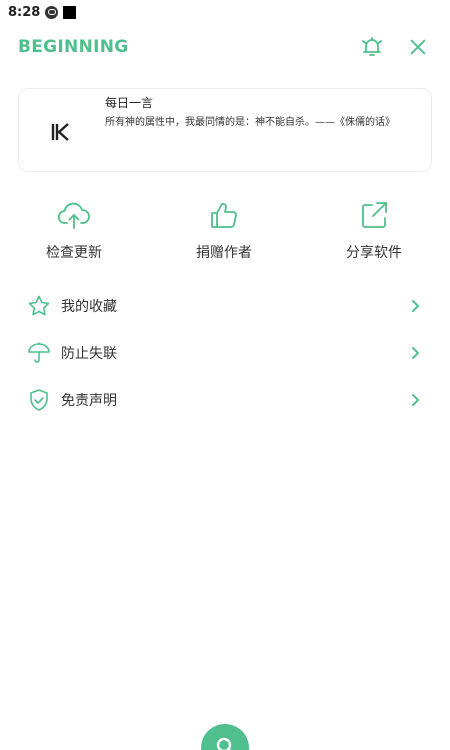 The image size is (450, 750). Describe the element at coordinates (374, 253) in the screenshot. I see `share-app-label: 分享软件` at that location.